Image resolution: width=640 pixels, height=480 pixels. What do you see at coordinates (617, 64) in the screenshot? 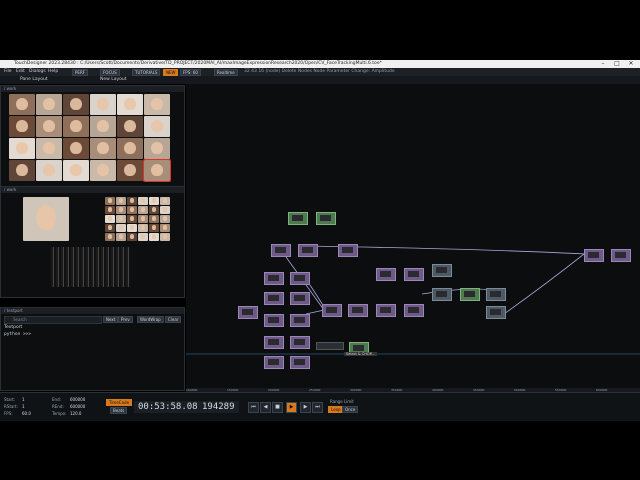
I see `maximize-button: □` at bounding box center [617, 64].